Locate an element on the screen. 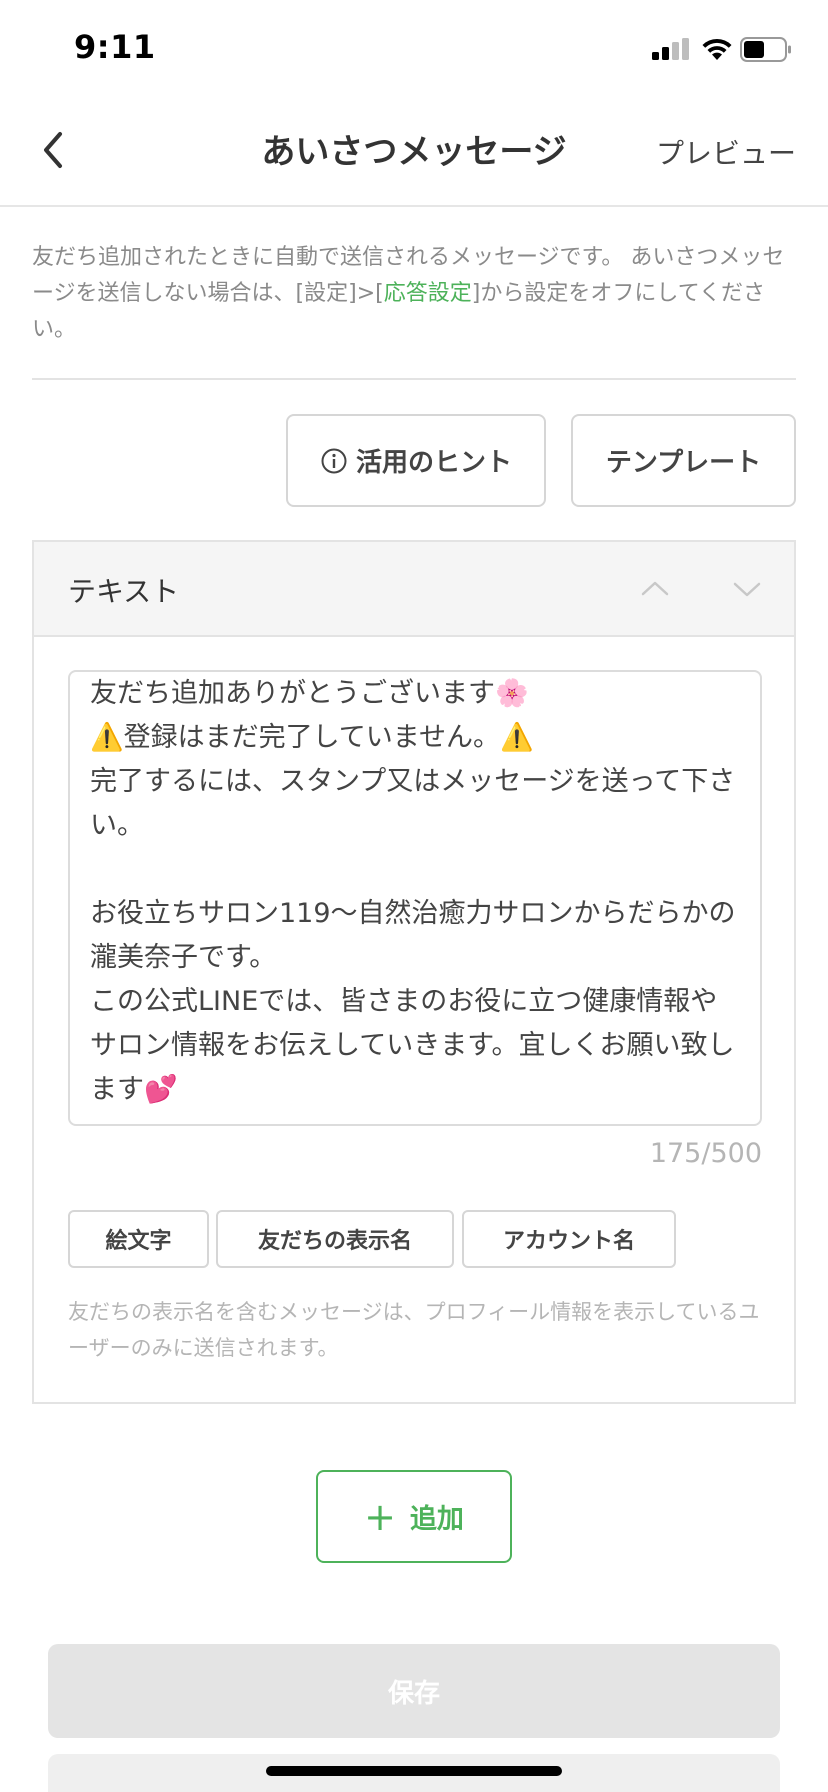  info-icon is located at coordinates (334, 460).